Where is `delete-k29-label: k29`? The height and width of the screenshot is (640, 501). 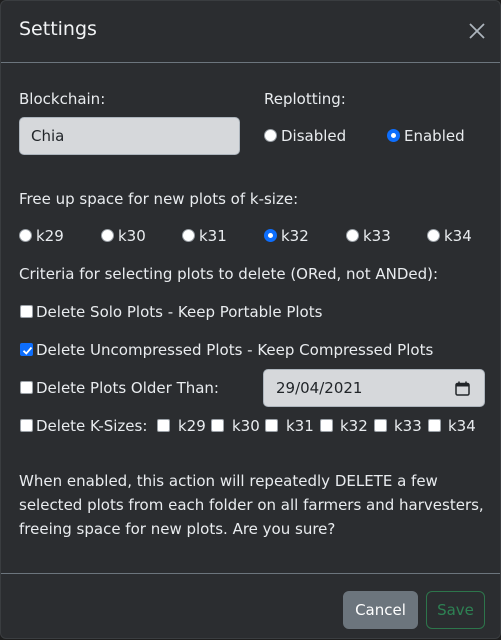 delete-k29-label: k29 is located at coordinates (192, 426).